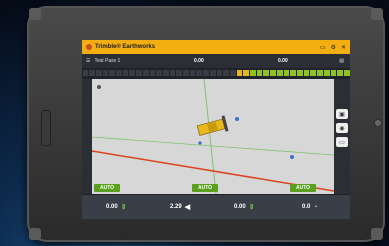 The width and height of the screenshot is (389, 246). Describe the element at coordinates (216, 207) in the screenshot. I see `bottom-bar: 0.00 ⇕ 2.29 ◀ 0.00 ⇕ 0.0 ◔` at that location.